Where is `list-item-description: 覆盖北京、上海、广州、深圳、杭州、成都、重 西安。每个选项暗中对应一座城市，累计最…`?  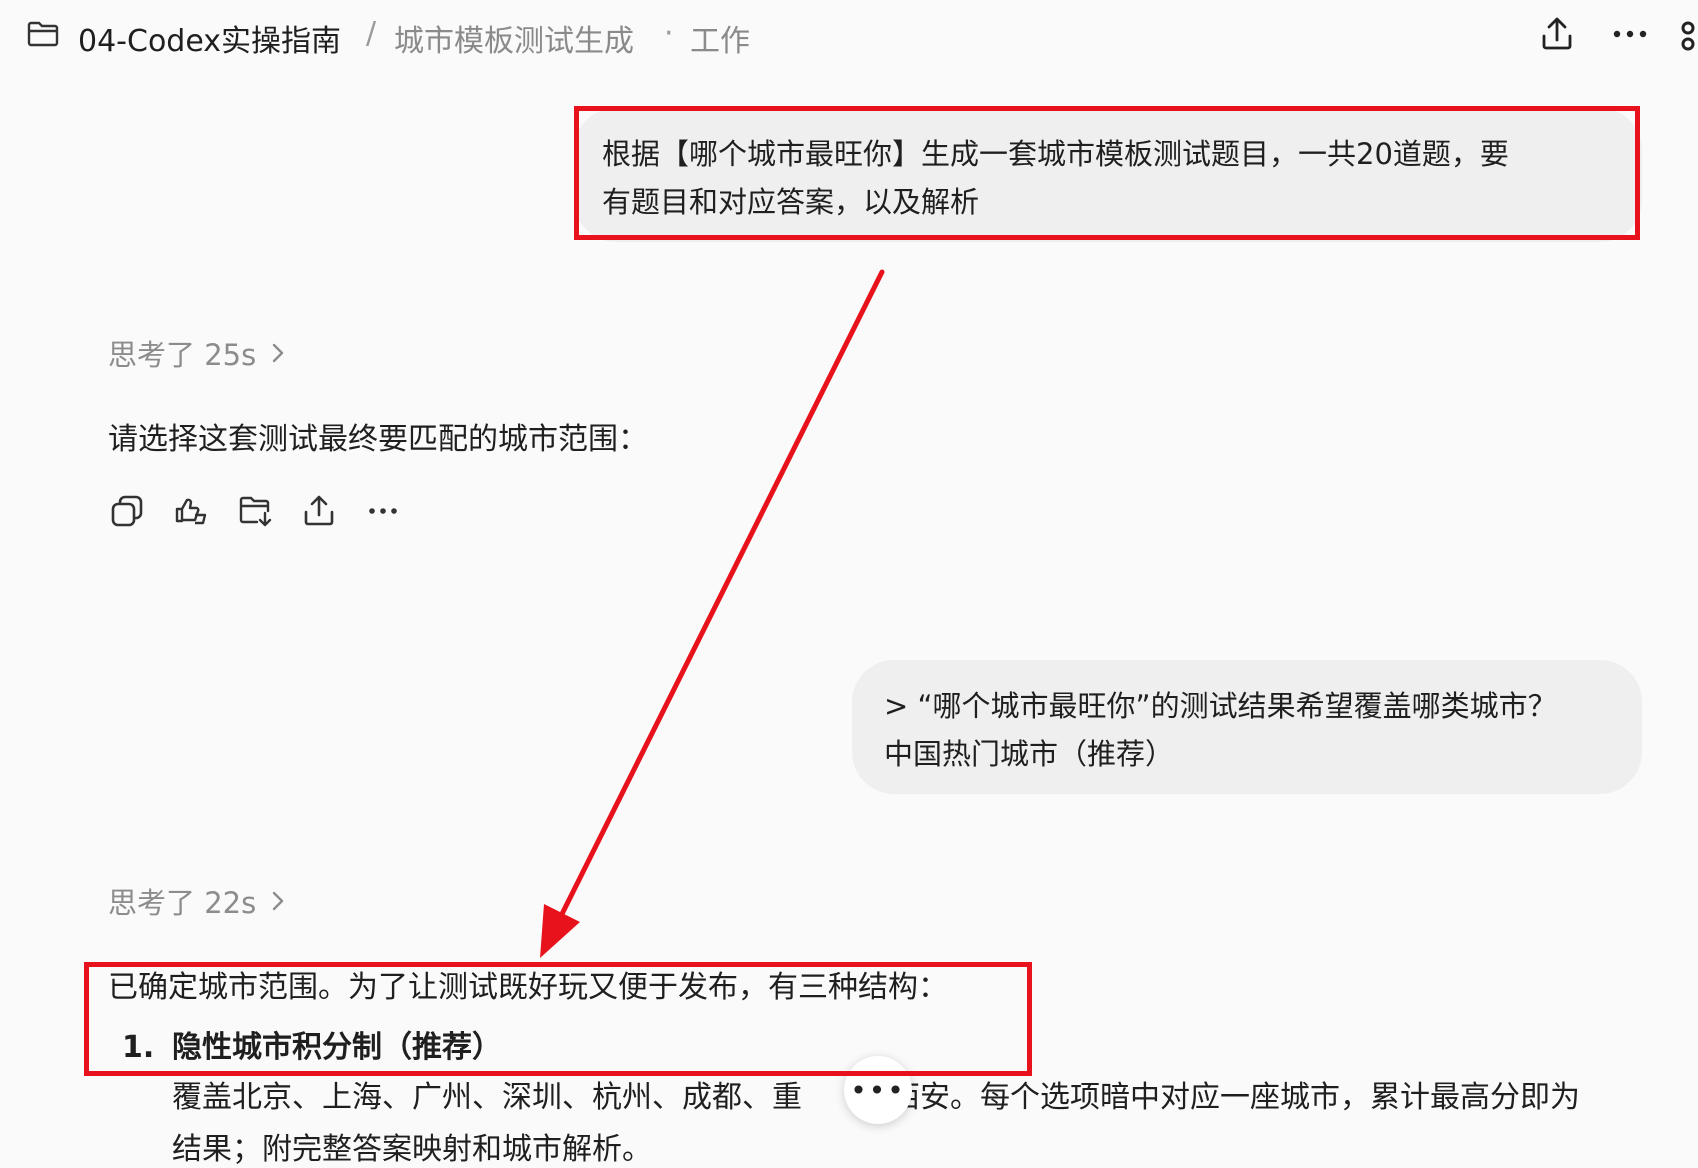 list-item-description: 覆盖北京、上海、广州、深圳、杭州、成都、重 西安。每个选项暗中对应一座城市，累计最… is located at coordinates (912, 1120).